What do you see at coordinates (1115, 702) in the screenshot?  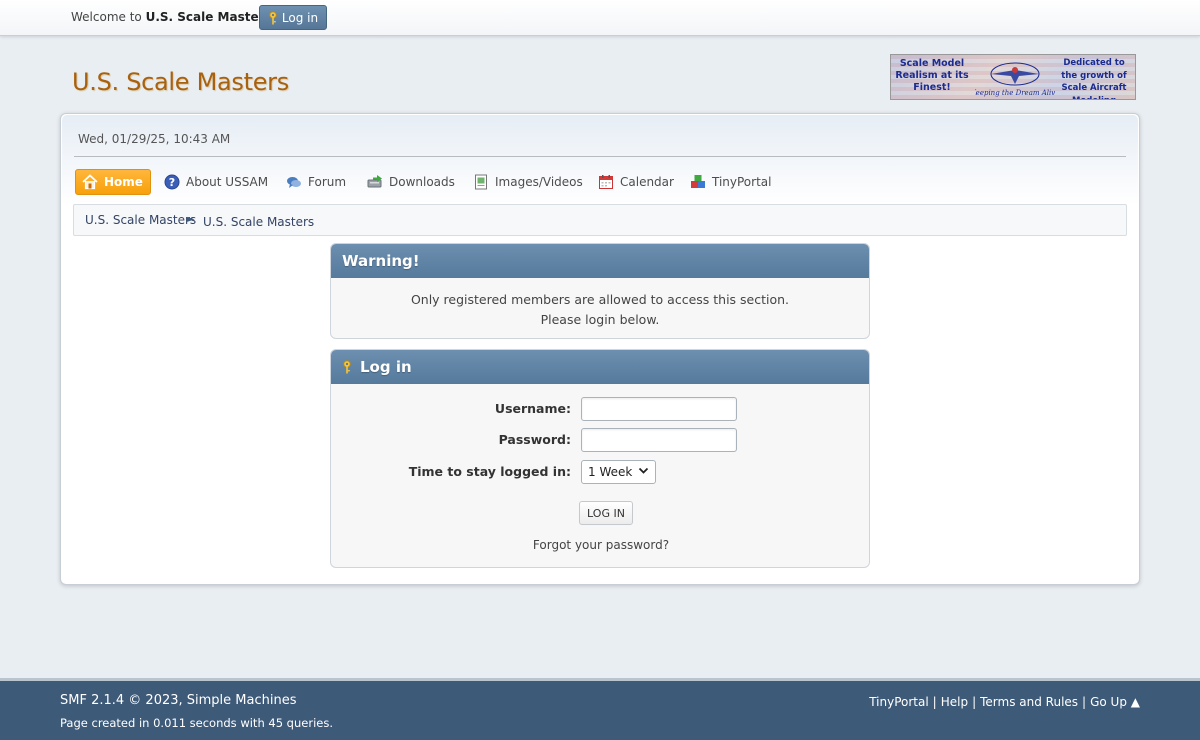 I see `footer-link-go-up: Go Up ▲` at bounding box center [1115, 702].